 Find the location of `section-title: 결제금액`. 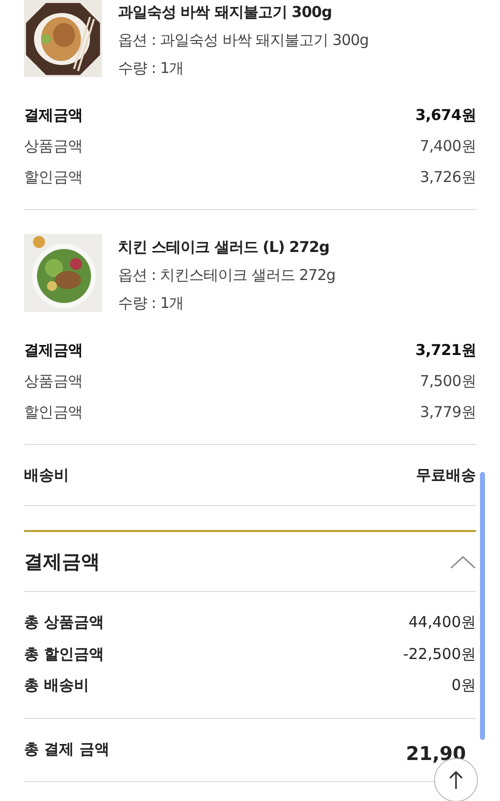

section-title: 결제금액 is located at coordinates (62, 562).